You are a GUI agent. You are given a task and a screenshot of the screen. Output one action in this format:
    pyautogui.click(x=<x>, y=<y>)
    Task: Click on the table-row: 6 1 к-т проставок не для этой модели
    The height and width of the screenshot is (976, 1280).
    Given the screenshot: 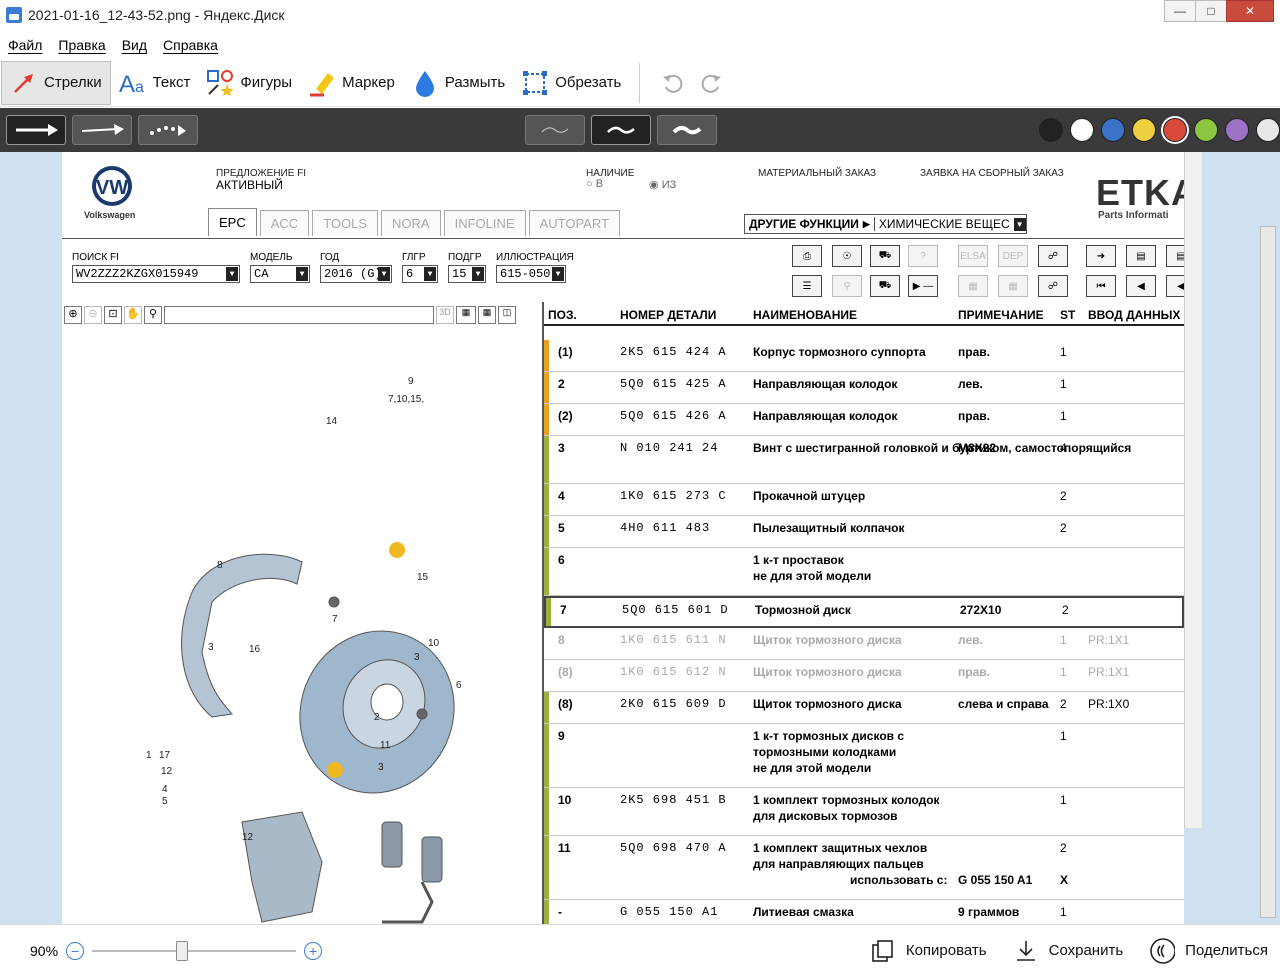 What is the action you would take?
    pyautogui.click(x=864, y=572)
    